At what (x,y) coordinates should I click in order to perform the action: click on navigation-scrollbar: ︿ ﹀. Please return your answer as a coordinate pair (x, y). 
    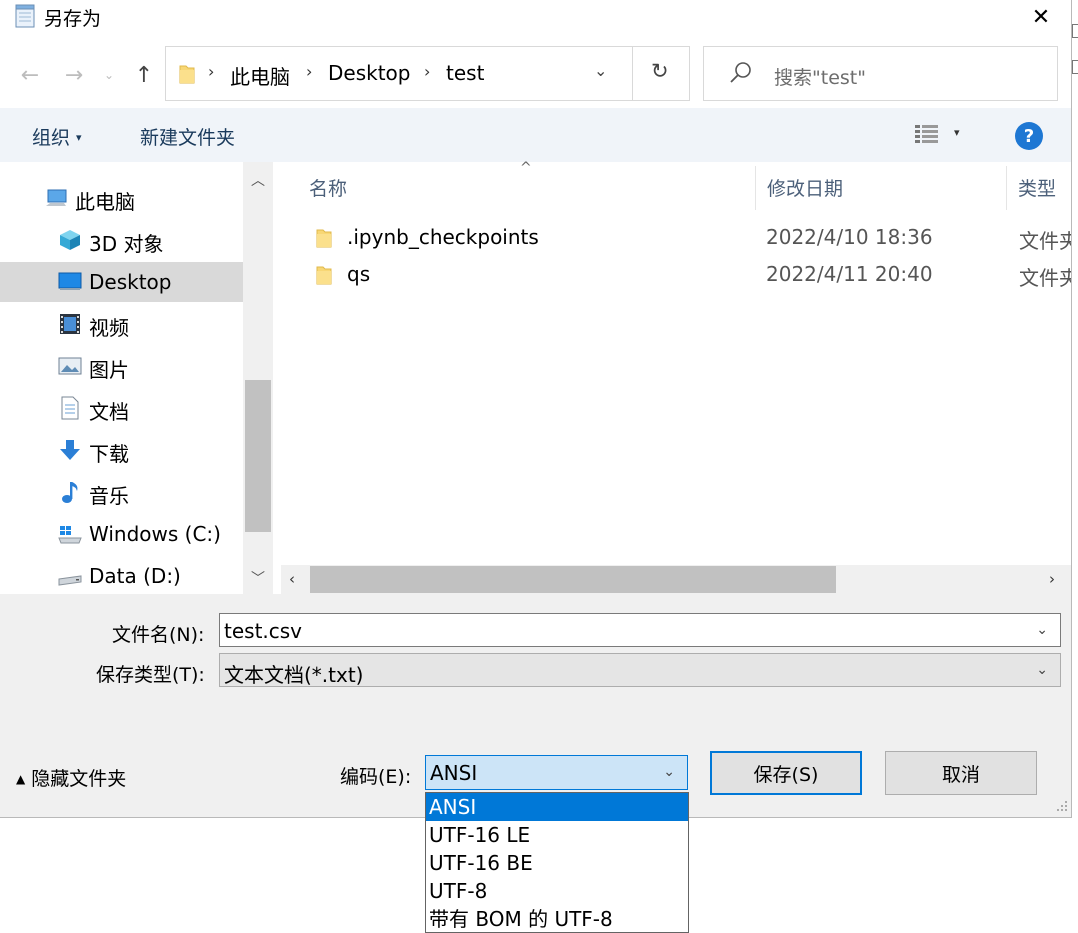
    Looking at the image, I should click on (258, 378).